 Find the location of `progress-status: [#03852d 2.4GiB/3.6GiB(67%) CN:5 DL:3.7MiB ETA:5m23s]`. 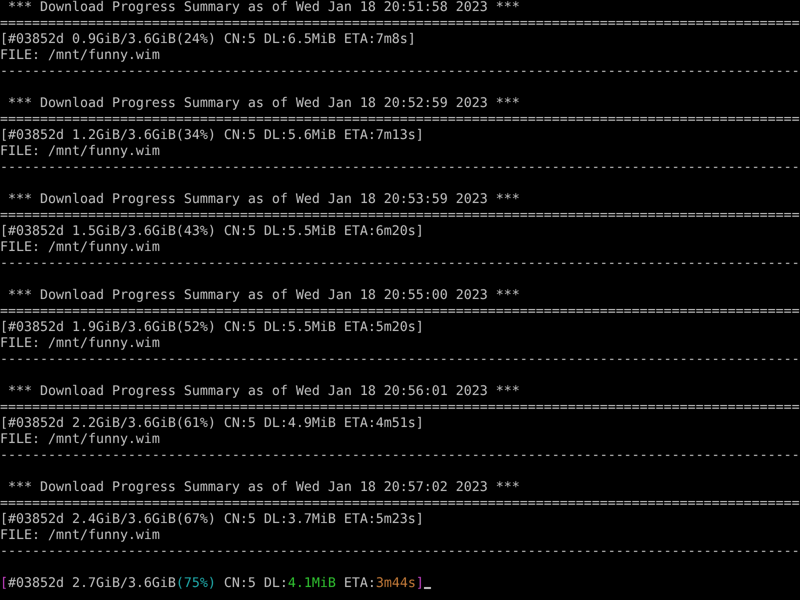

progress-status: [#03852d 2.4GiB/3.6GiB(67%) CN:5 DL:3.7MiB ETA:5m23s] is located at coordinates (212, 520).